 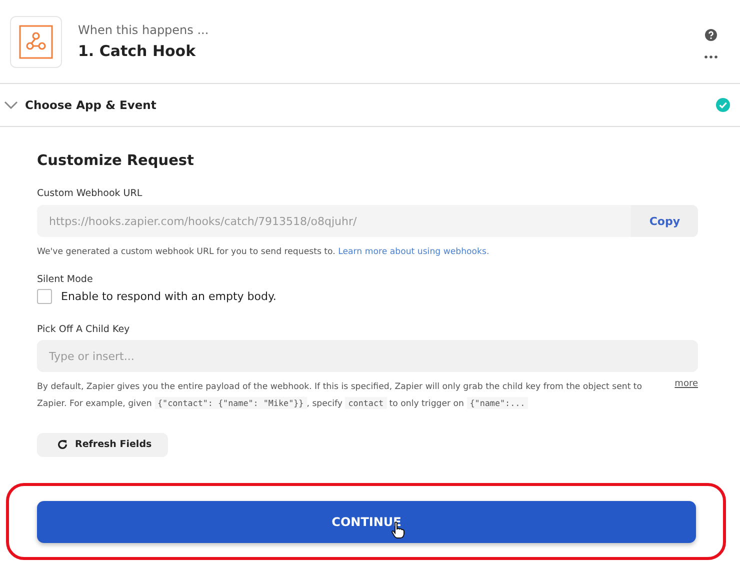 What do you see at coordinates (116, 161) in the screenshot?
I see `form-heading: Customize Request` at bounding box center [116, 161].